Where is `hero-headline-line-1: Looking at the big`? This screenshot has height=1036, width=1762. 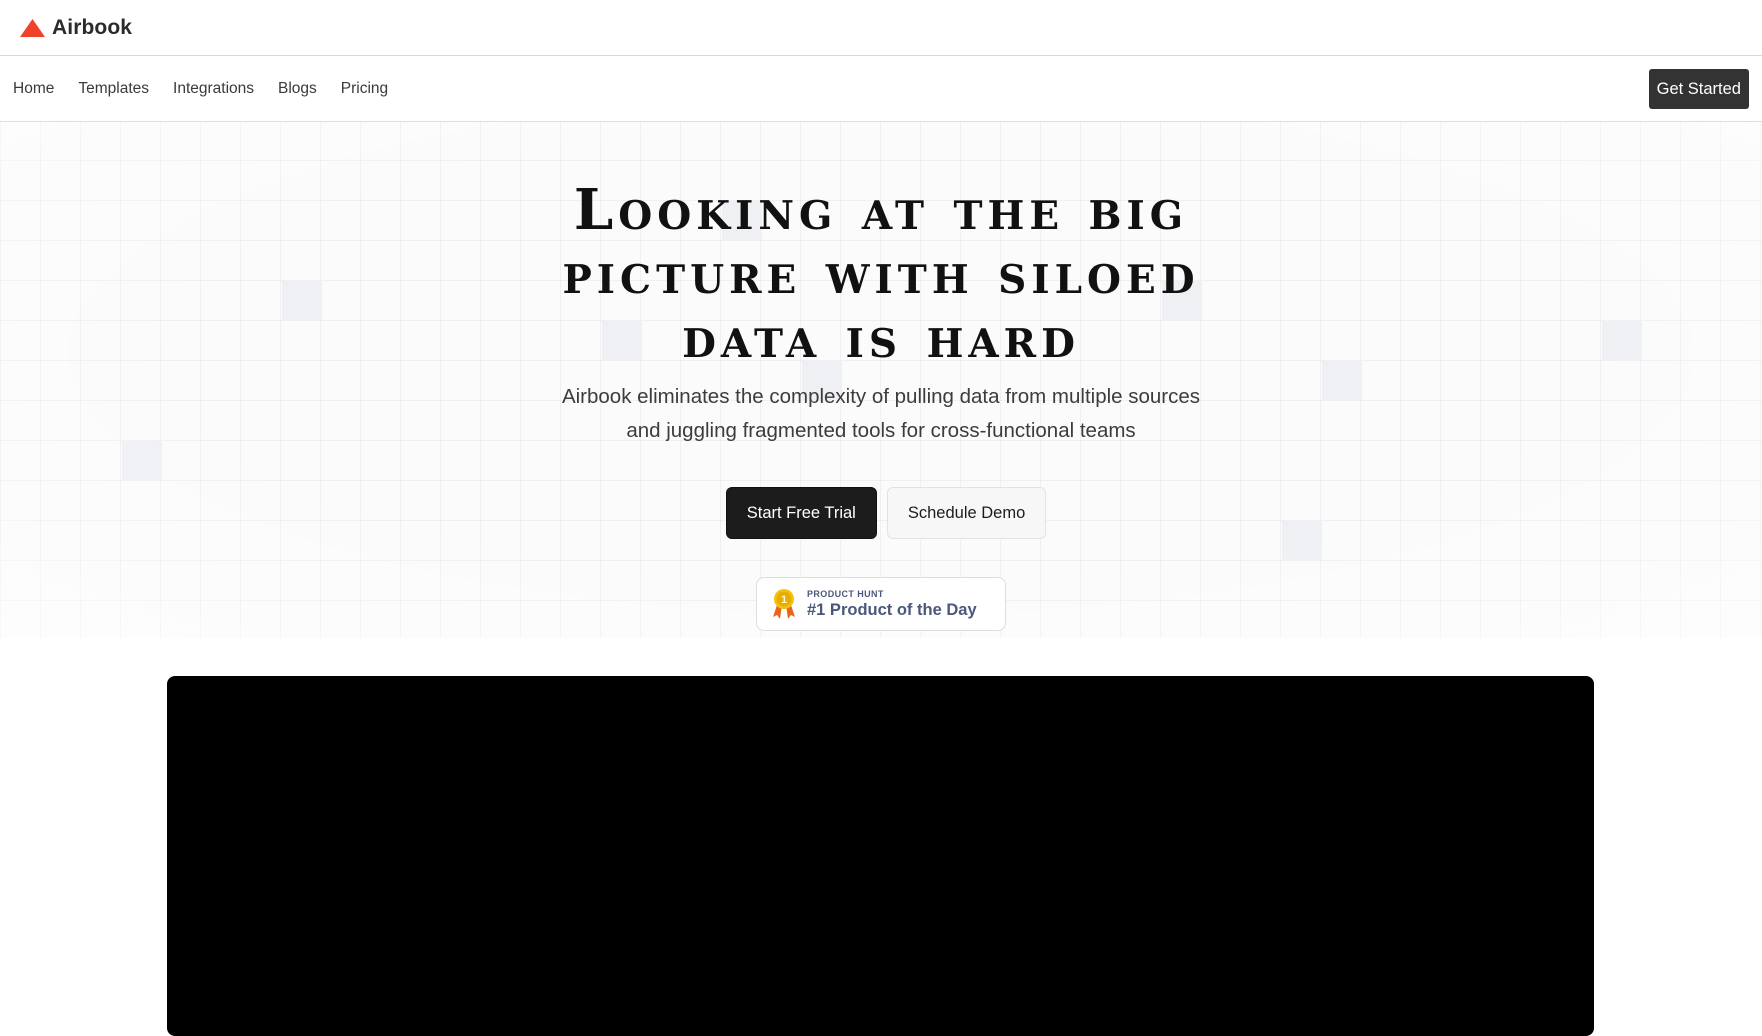
hero-headline-line-1: Looking at the big is located at coordinates (881, 210).